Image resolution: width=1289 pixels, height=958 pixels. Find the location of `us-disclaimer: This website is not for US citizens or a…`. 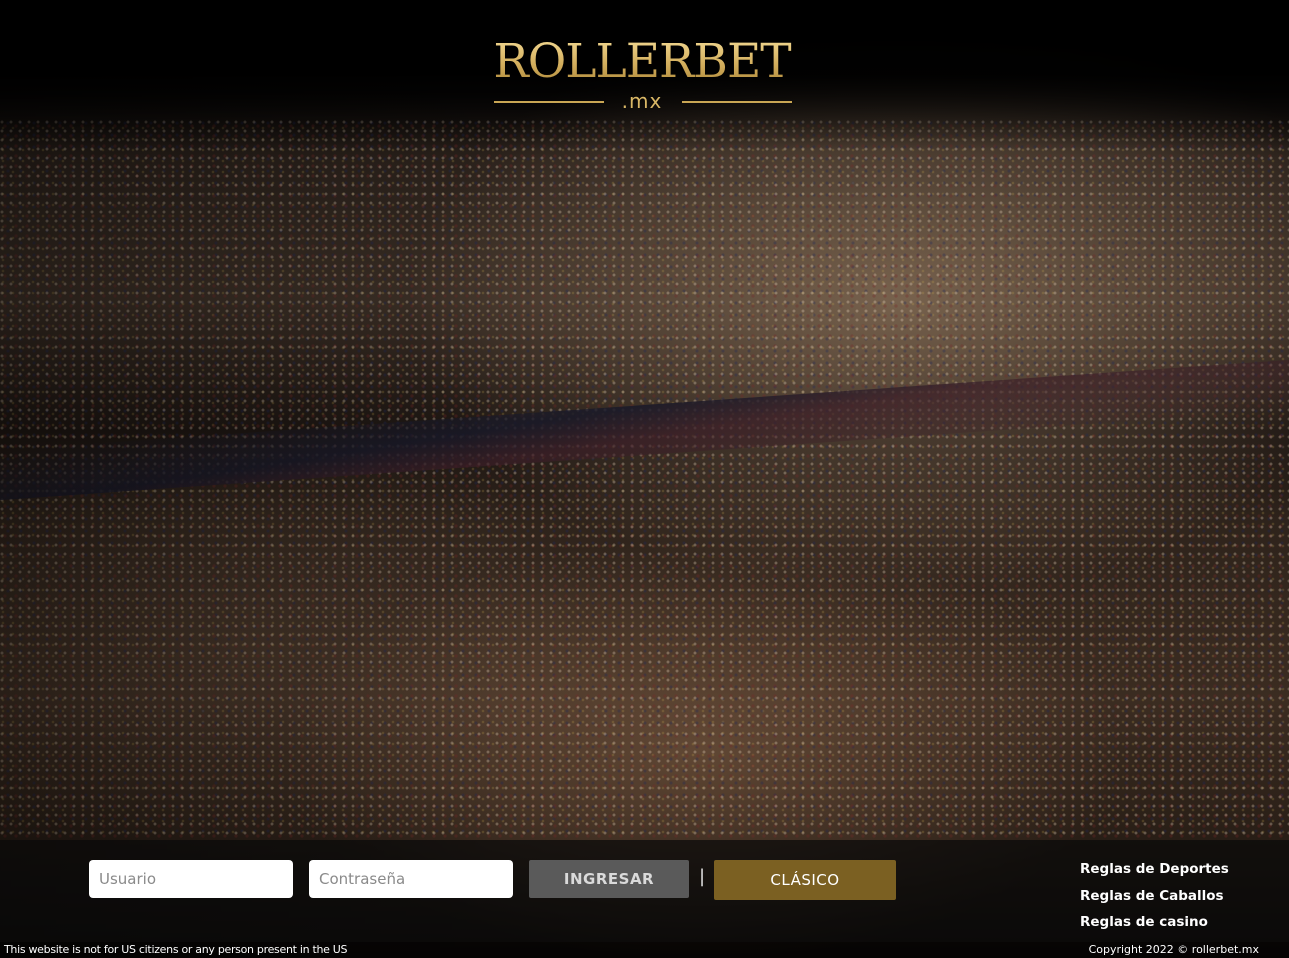

us-disclaimer: This website is not for US citizens or a… is located at coordinates (176, 949).